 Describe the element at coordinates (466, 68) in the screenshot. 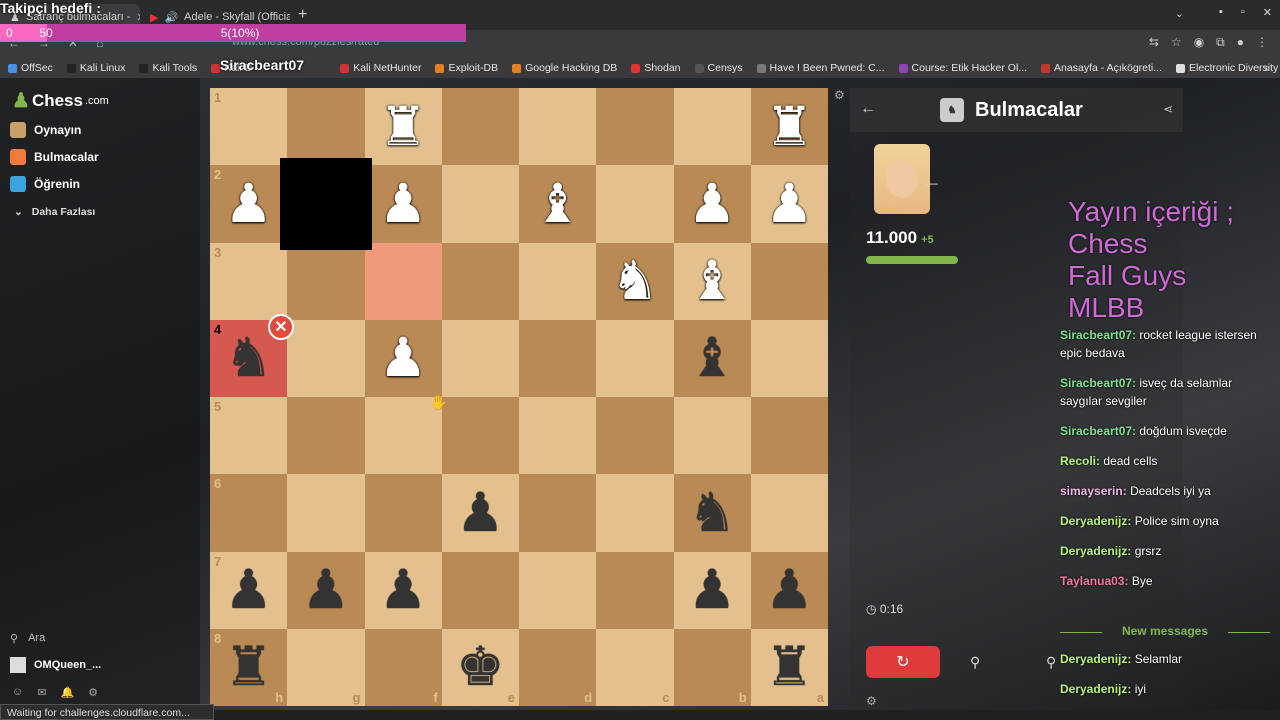

I see `bookmark-item: Exploit-DB` at that location.